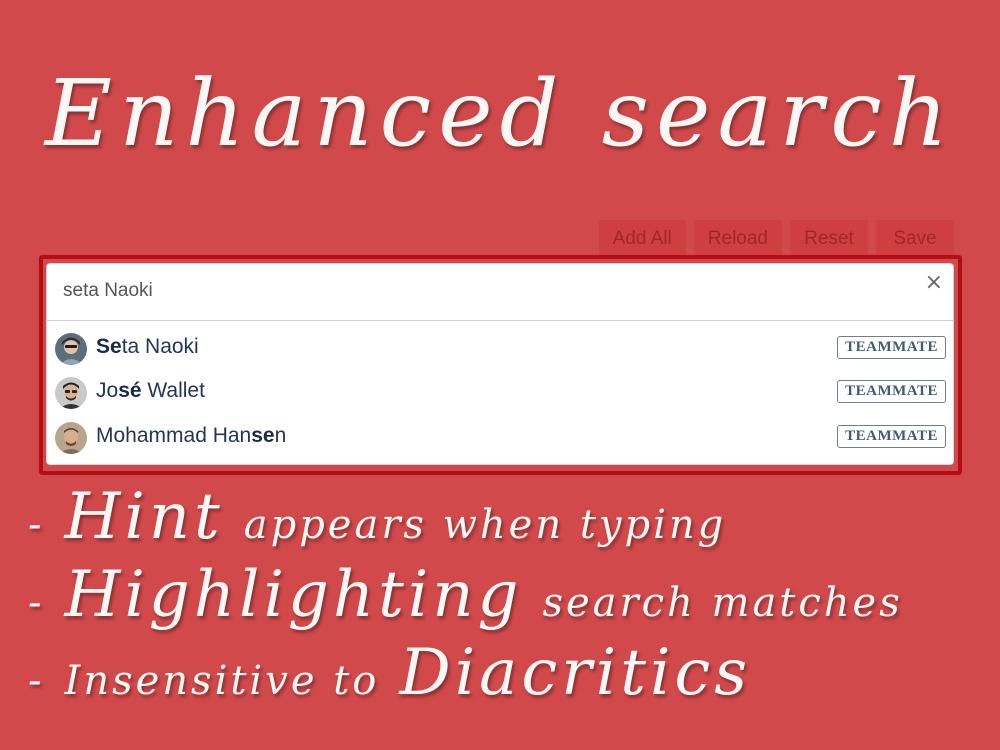  I want to click on feature-emphasis: Diacritics, so click(575, 673).